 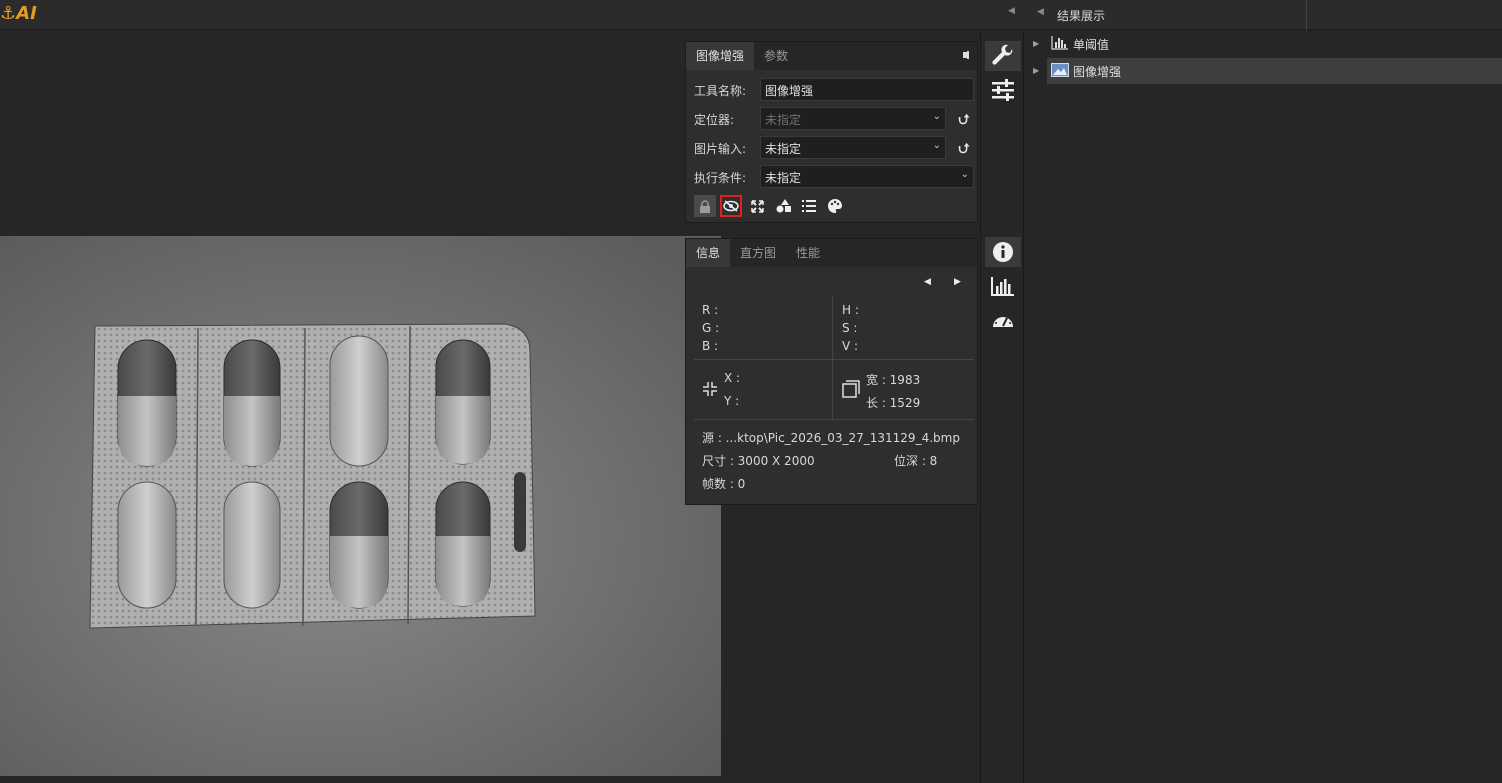 I want to click on y-value: Y :, so click(x=732, y=401).